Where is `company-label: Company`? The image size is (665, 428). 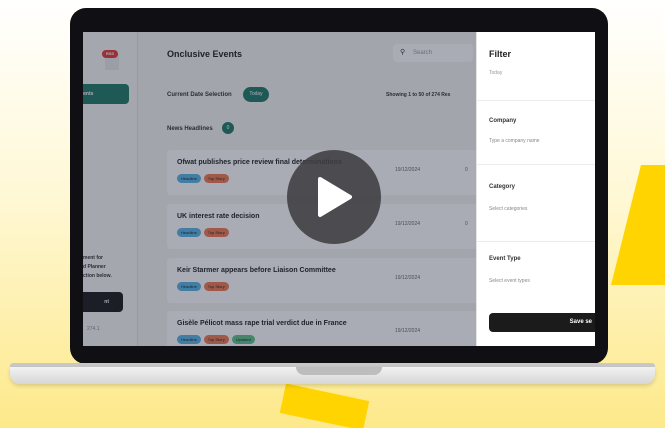
company-label: Company is located at coordinates (503, 121).